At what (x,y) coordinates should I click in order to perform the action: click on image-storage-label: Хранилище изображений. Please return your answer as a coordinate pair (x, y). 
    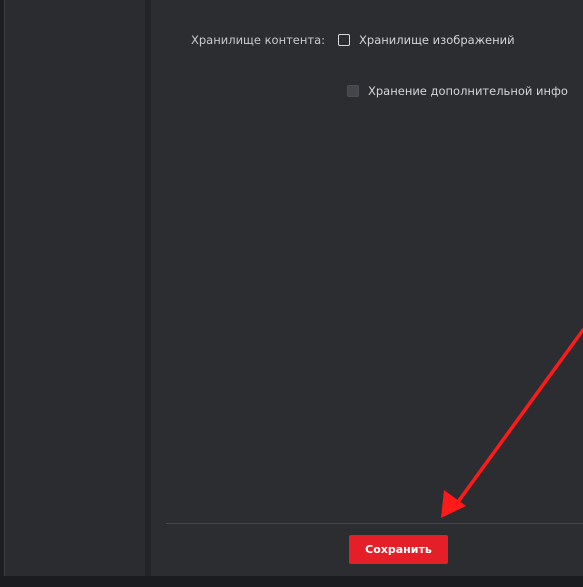
    Looking at the image, I should click on (437, 40).